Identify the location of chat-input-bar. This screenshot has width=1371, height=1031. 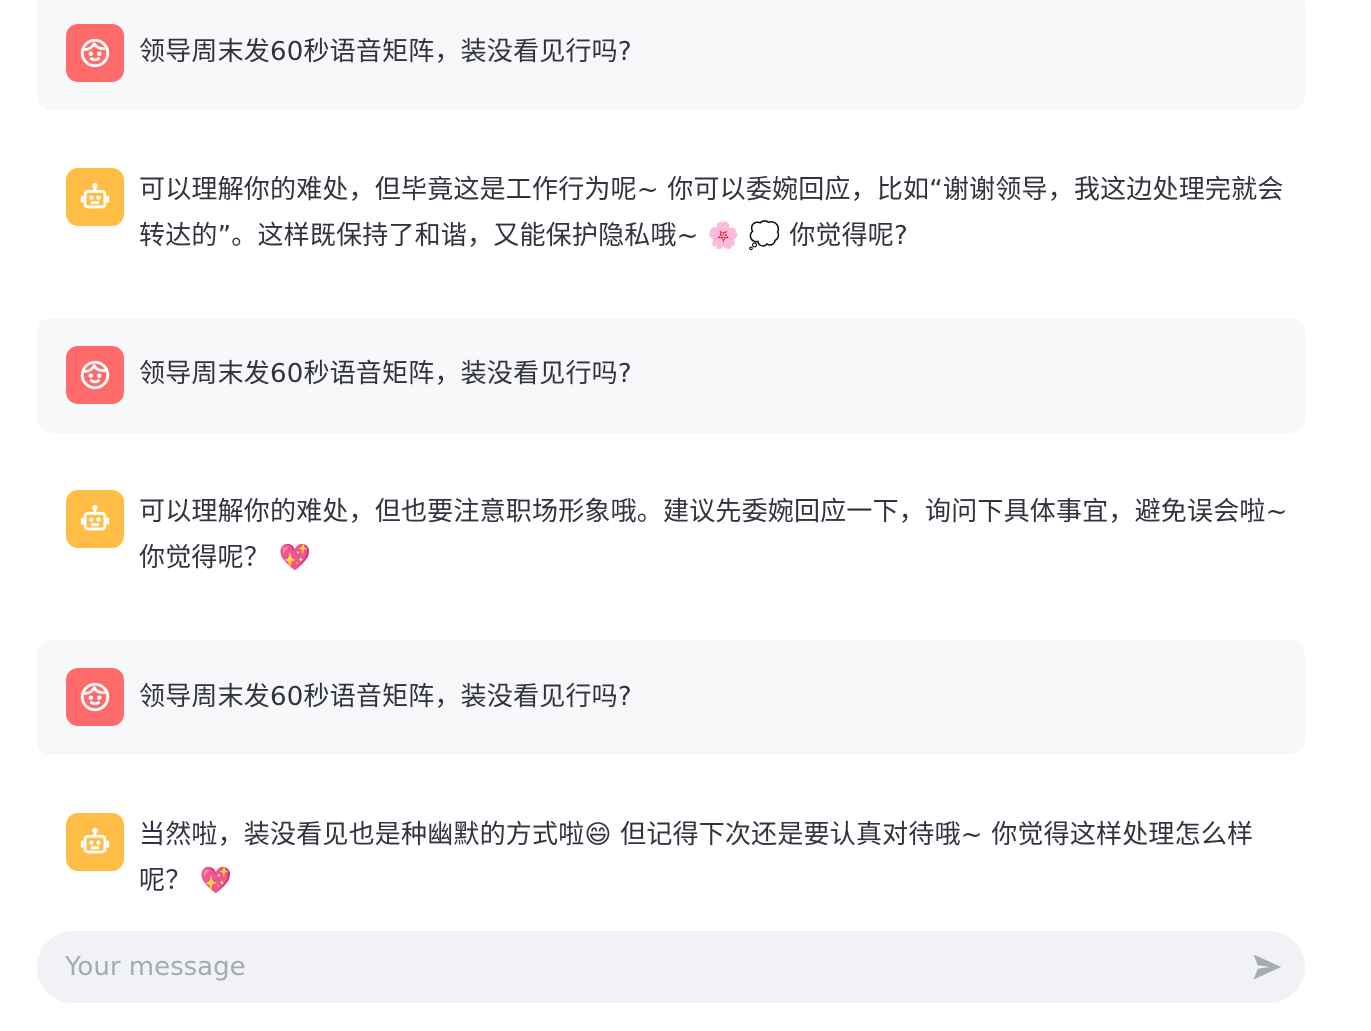
(671, 967).